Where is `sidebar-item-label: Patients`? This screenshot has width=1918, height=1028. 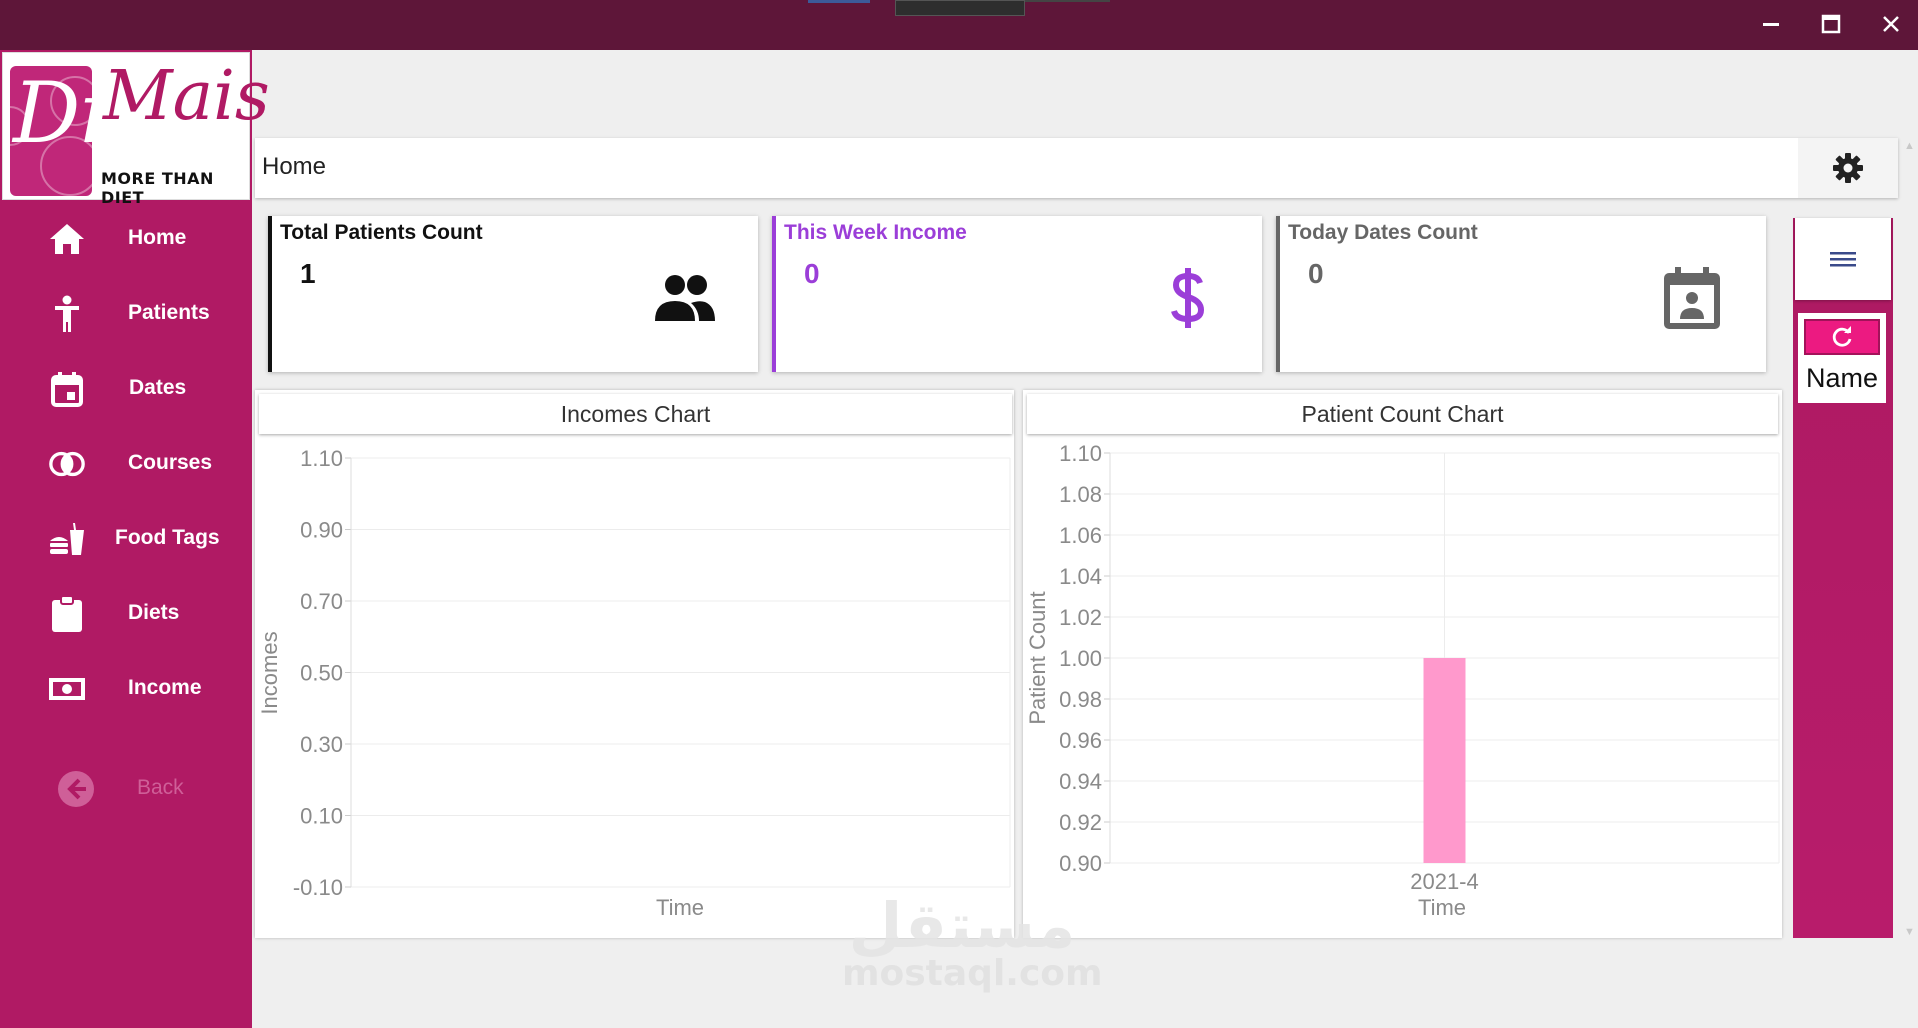 sidebar-item-label: Patients is located at coordinates (169, 312).